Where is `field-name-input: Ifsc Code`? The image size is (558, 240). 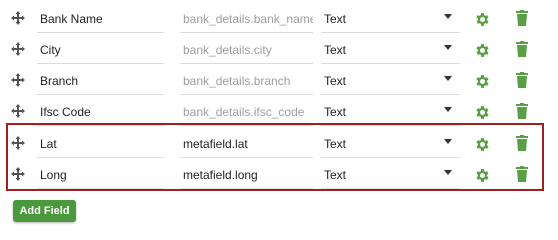 field-name-input: Ifsc Code is located at coordinates (100, 112).